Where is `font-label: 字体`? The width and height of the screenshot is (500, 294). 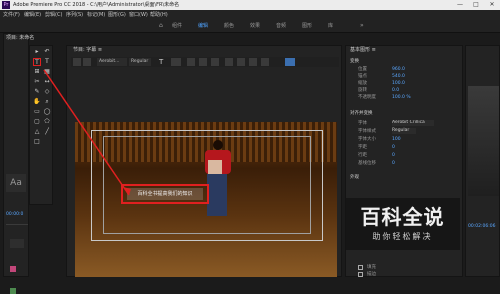 font-label: 字体 is located at coordinates (362, 123).